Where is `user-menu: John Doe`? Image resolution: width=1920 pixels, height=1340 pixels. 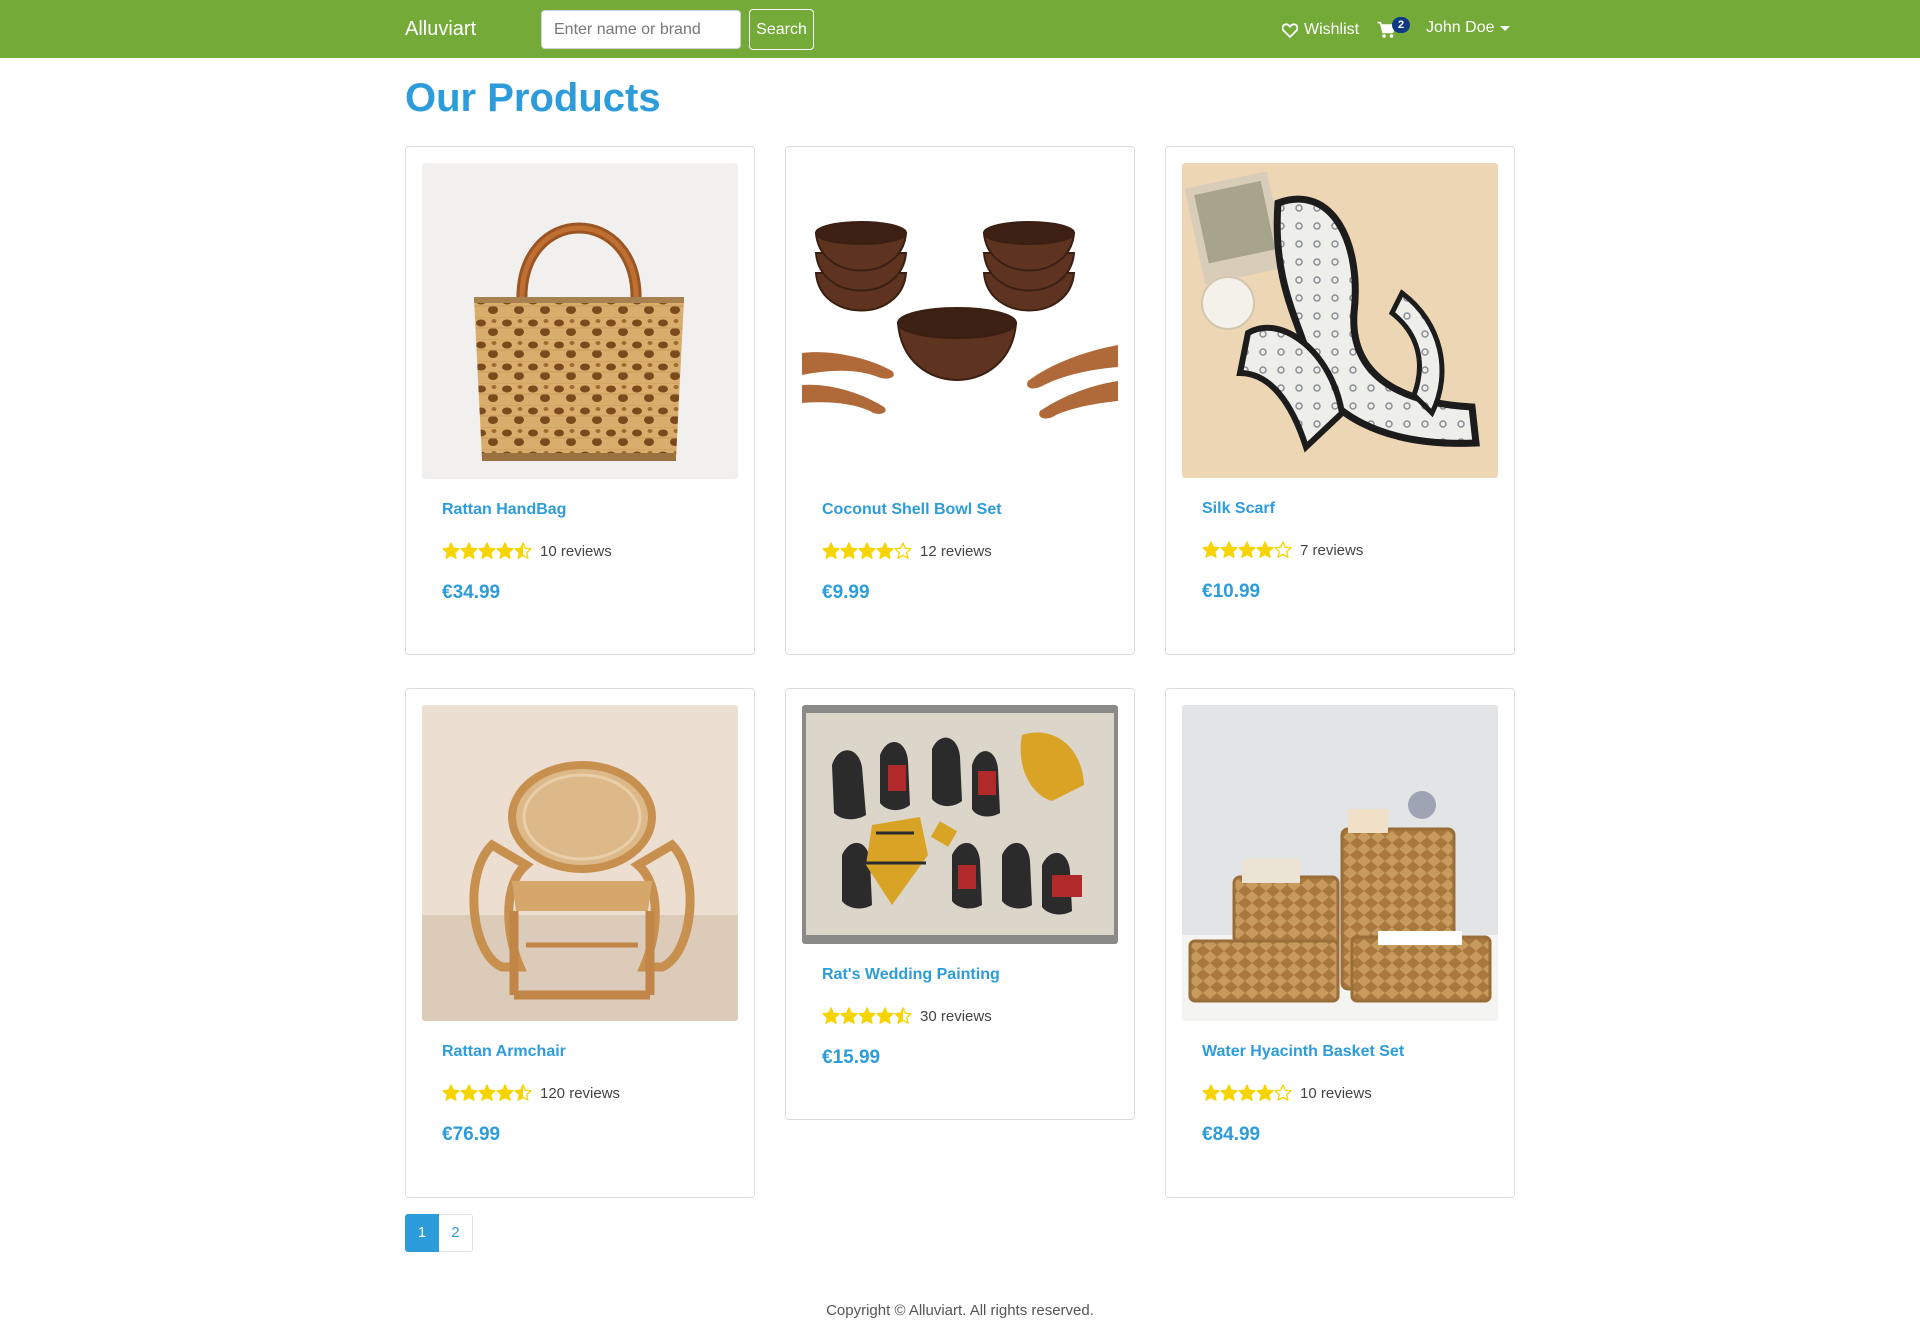
user-menu: John Doe is located at coordinates (1468, 28).